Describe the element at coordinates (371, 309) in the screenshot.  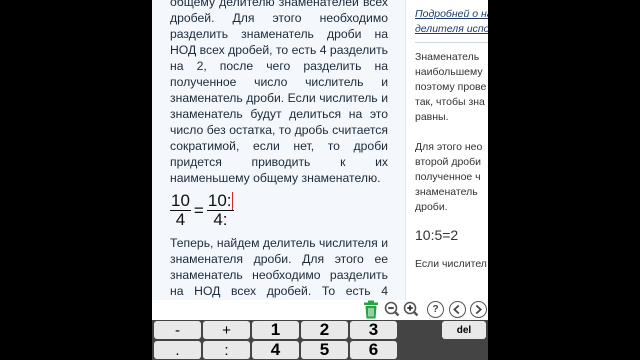
I see `trash-icon` at that location.